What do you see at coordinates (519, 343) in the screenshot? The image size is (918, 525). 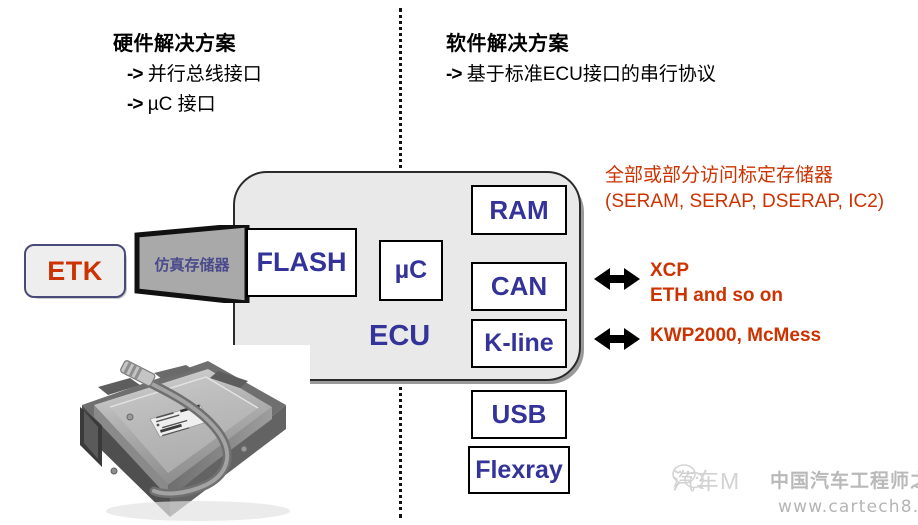 I see `chip-k-line: K-line` at bounding box center [519, 343].